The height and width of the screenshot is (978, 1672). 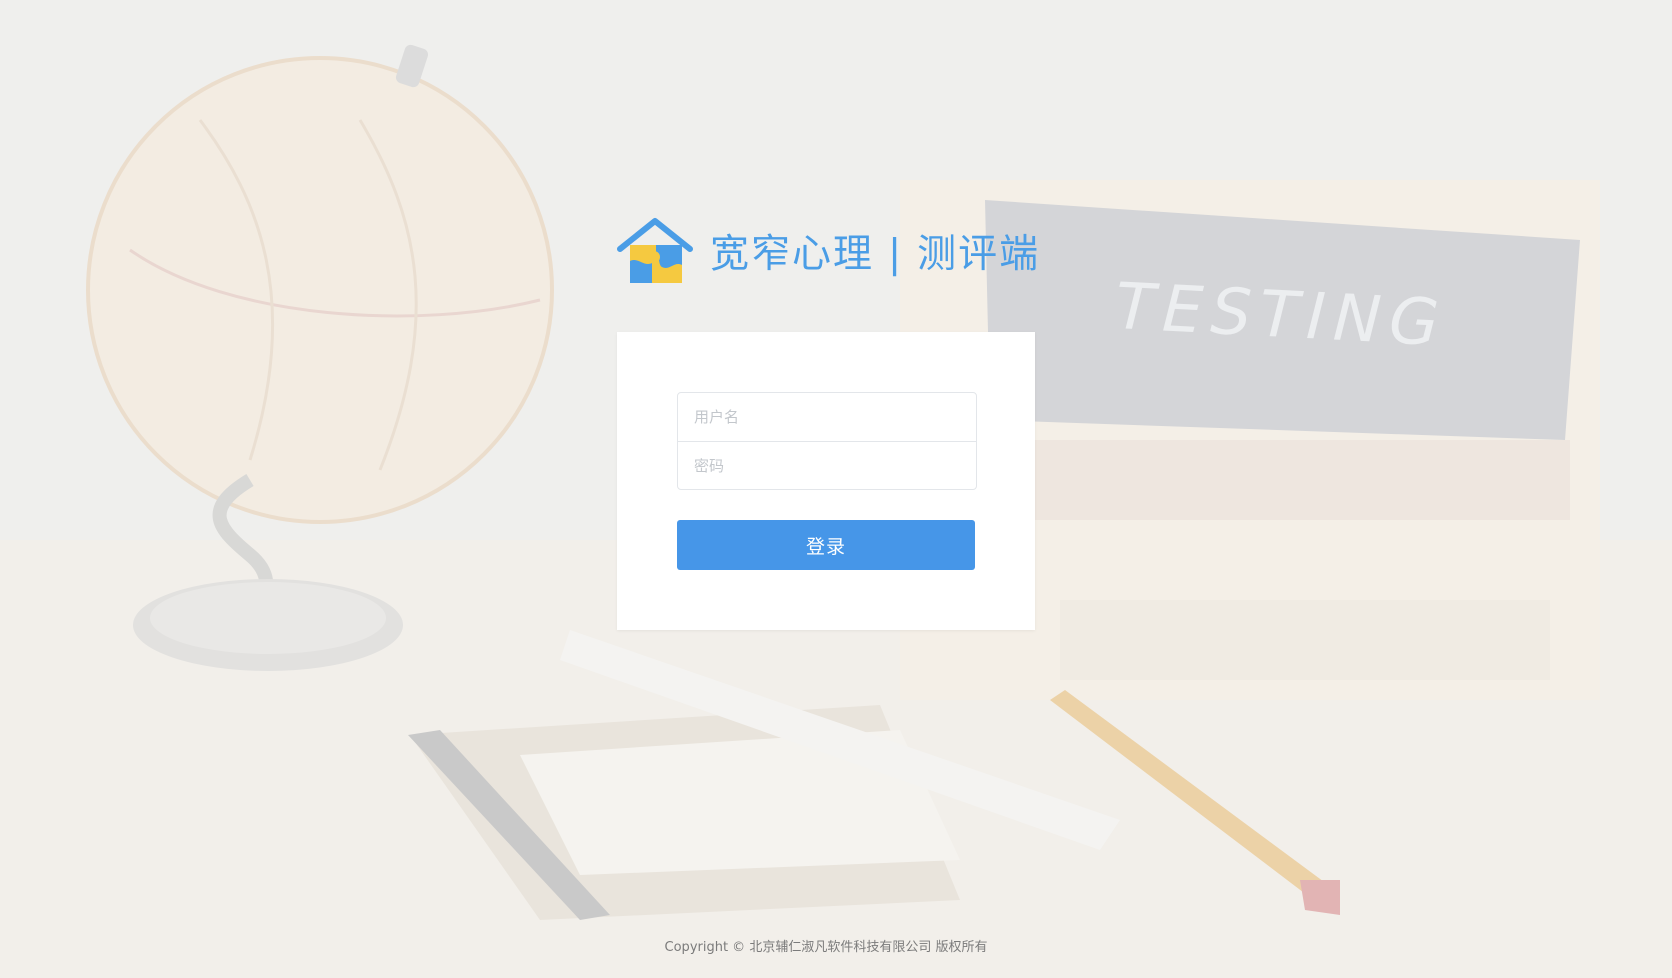 I want to click on credentials-group, so click(x=827, y=441).